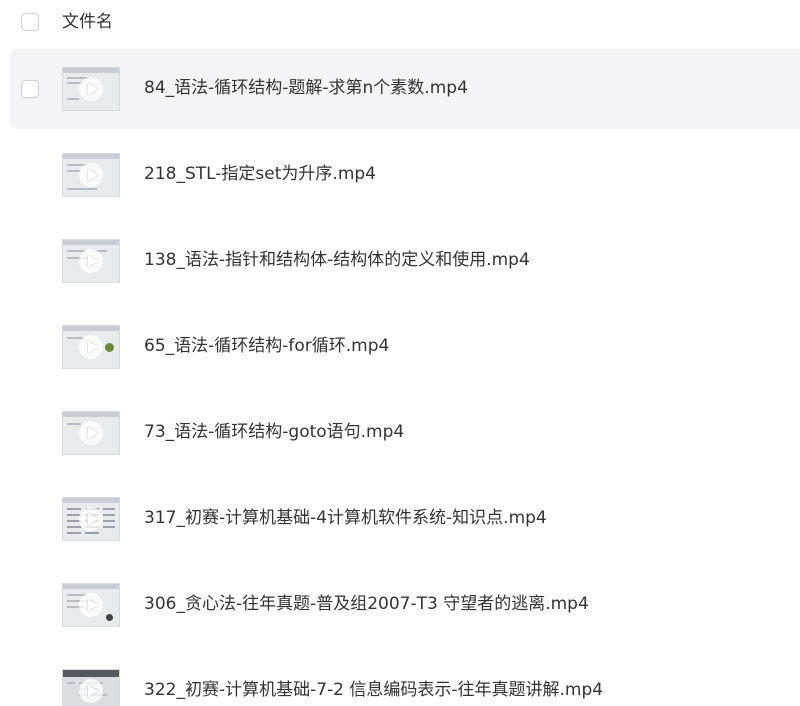  What do you see at coordinates (260, 174) in the screenshot?
I see `file-name: 218_STL-指定set为升序.mp4` at bounding box center [260, 174].